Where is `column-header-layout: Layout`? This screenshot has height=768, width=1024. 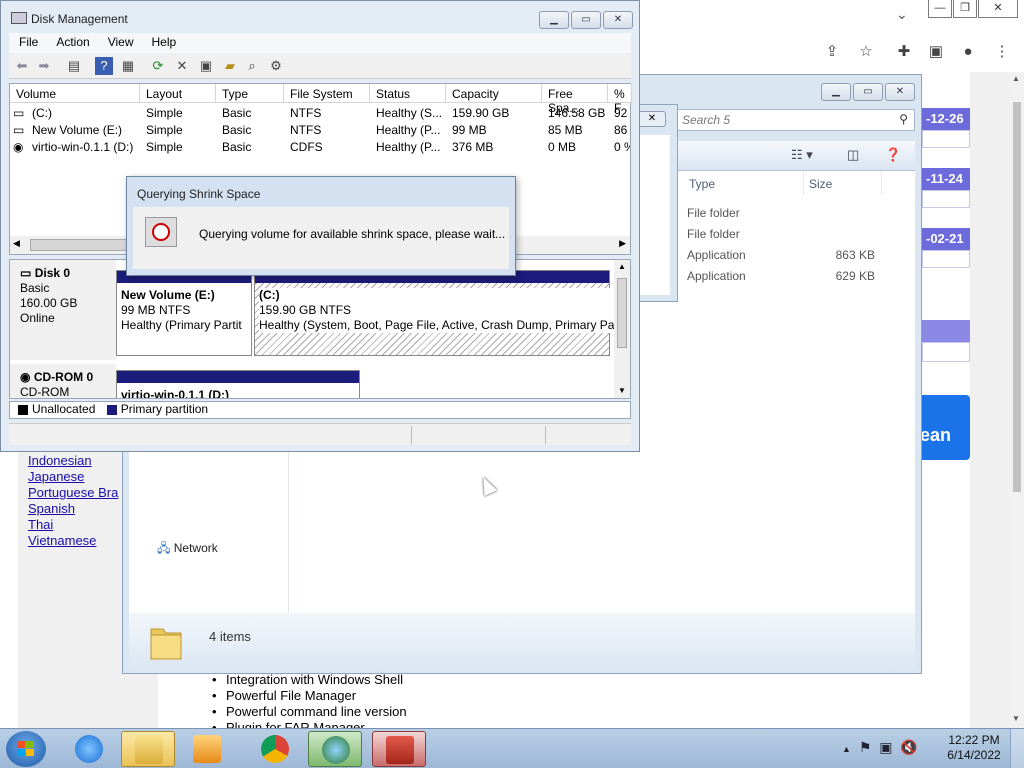 column-header-layout: Layout is located at coordinates (178, 93).